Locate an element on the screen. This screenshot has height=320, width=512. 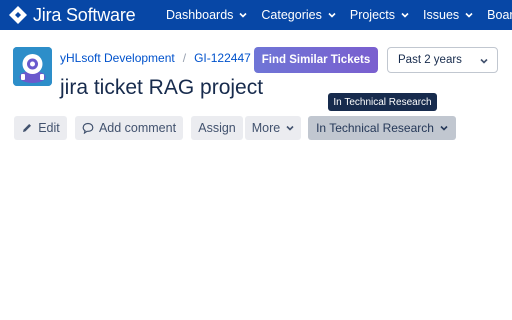
nav-boards: Boards is located at coordinates (499, 15).